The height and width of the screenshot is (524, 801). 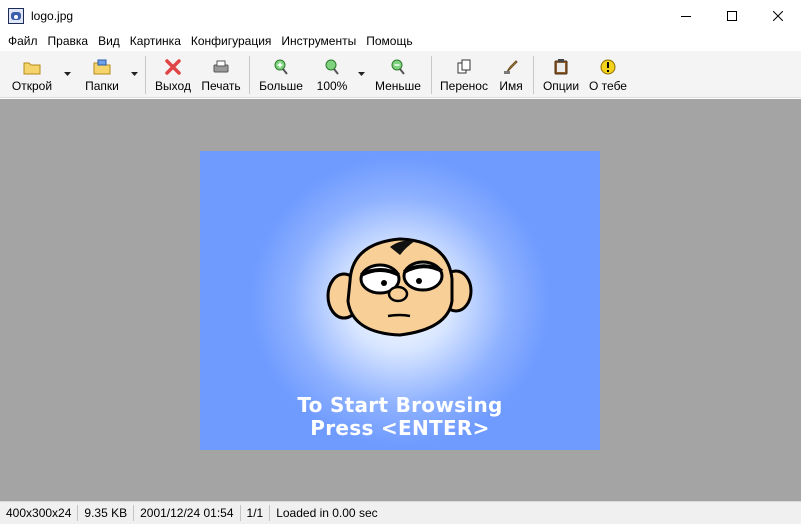 I want to click on zoom-actual-icon, so click(x=332, y=67).